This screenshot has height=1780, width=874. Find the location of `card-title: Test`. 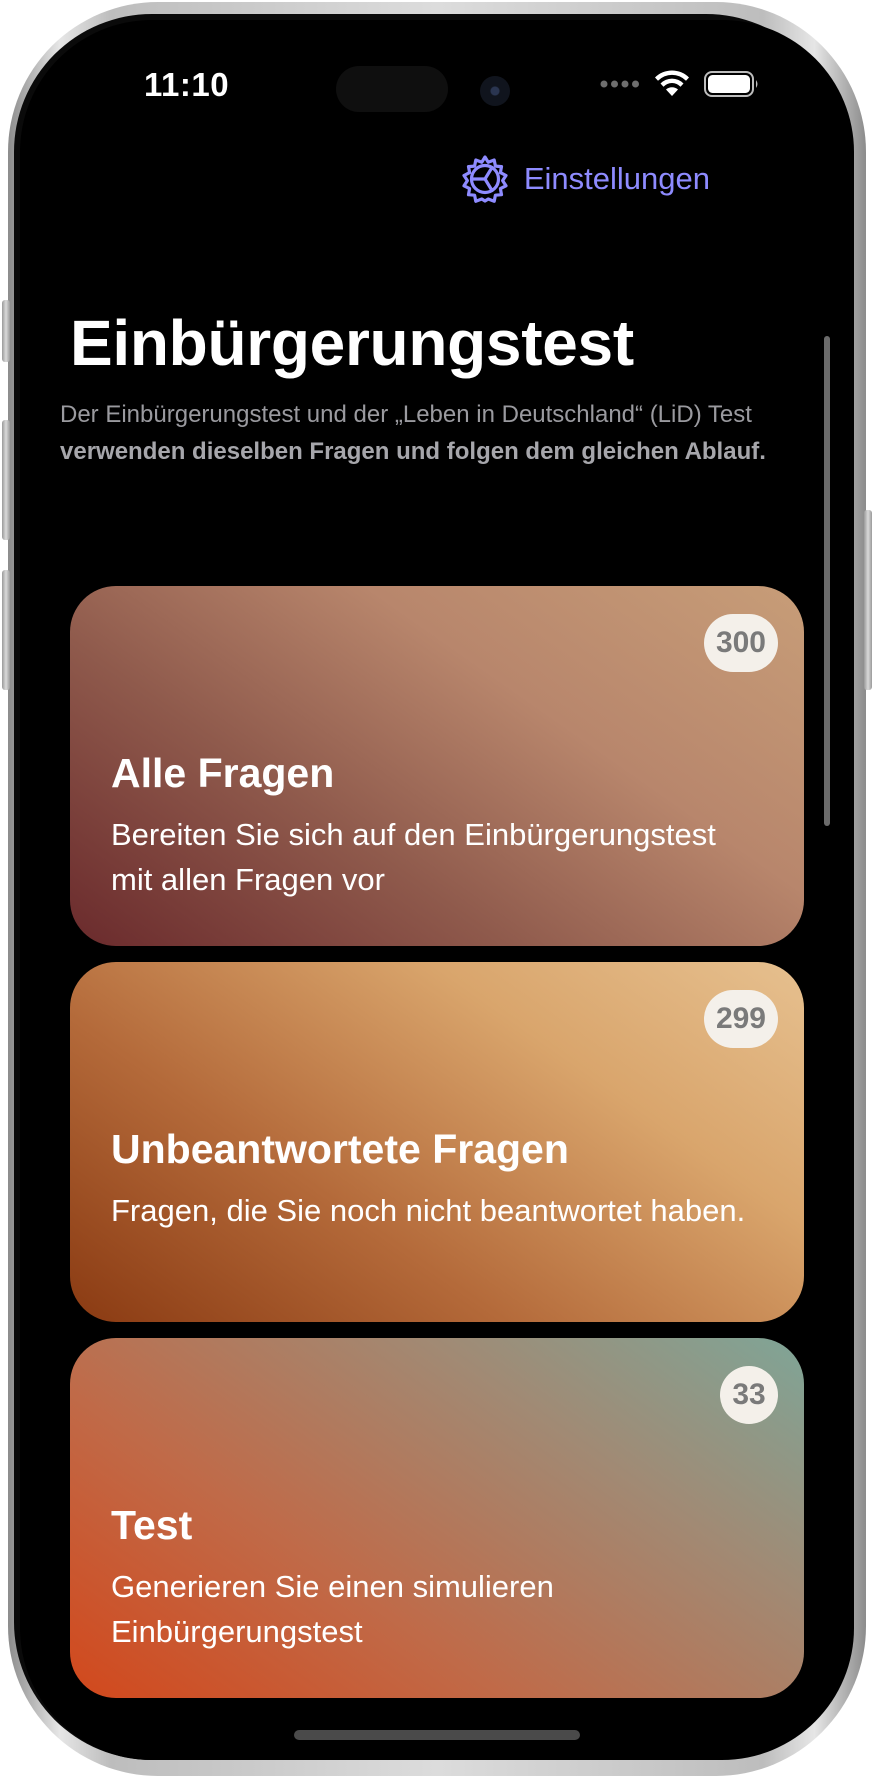

card-title: Test is located at coordinates (152, 1525).